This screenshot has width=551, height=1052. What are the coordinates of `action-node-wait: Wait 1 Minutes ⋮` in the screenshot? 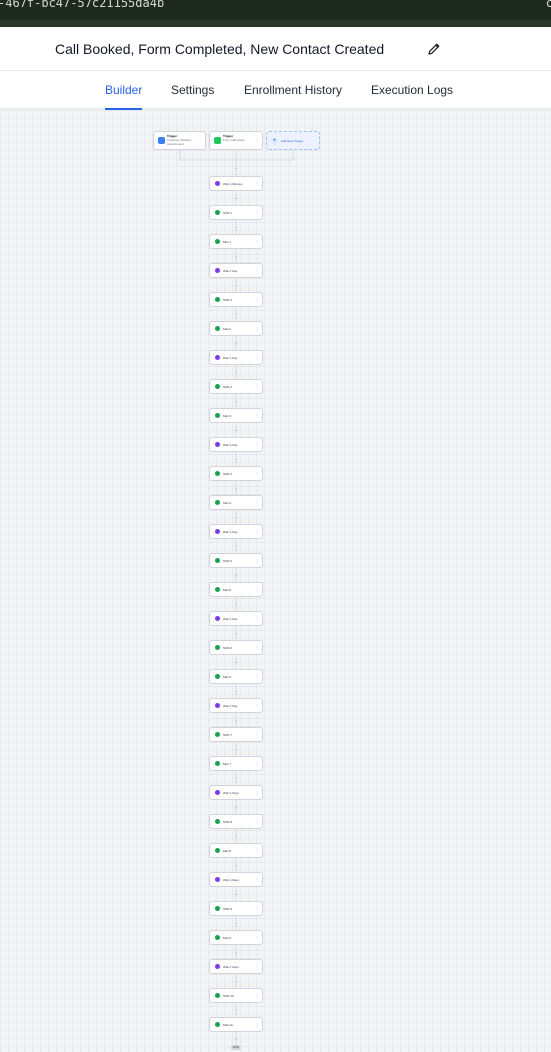 It's located at (236, 183).